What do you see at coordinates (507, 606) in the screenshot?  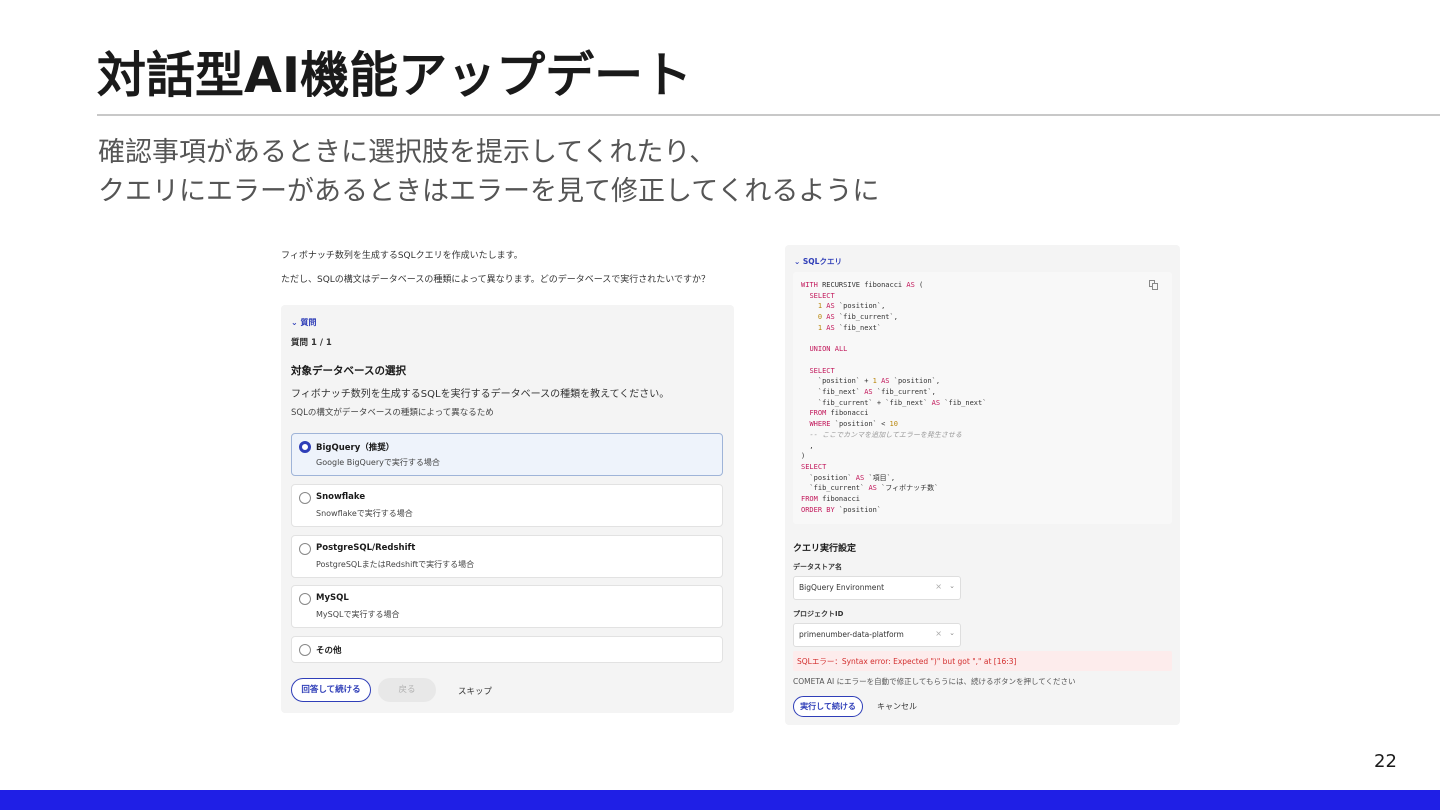 I see `option-mysql: MySQL MySQLで実行する場合` at bounding box center [507, 606].